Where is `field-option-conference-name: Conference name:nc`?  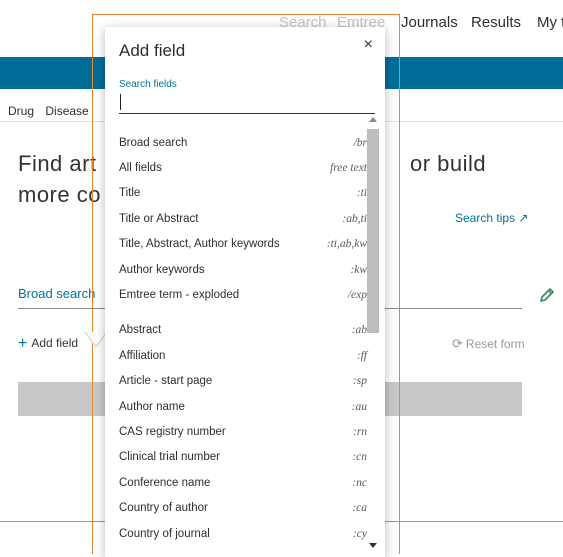 field-option-conference-name: Conference name:nc is located at coordinates (243, 482).